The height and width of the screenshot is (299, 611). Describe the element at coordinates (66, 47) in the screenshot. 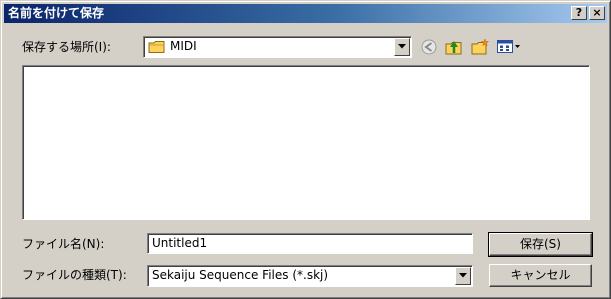

I see `location-label: 保存する場所(I):` at that location.